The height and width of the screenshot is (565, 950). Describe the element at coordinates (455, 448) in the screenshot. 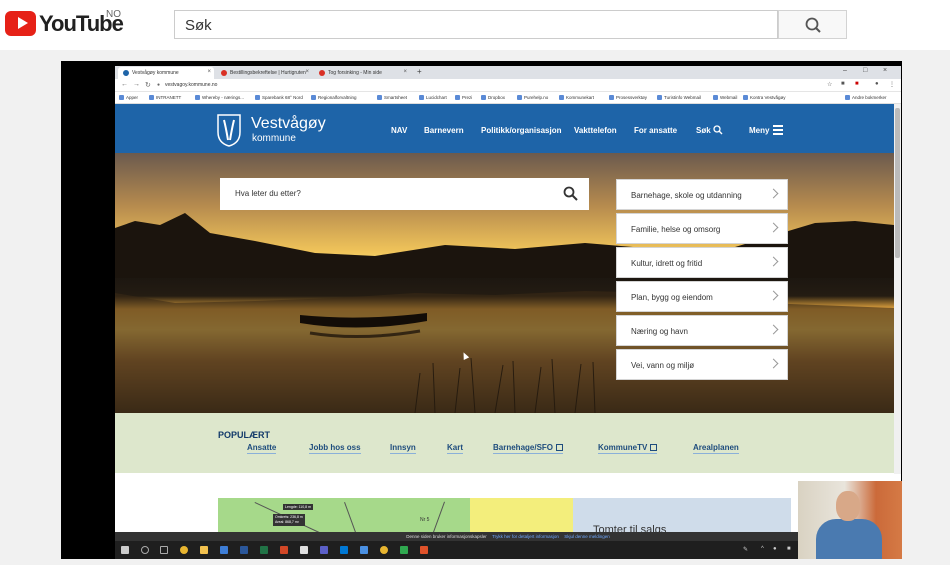

I see `popular-link-kart: Kart` at that location.